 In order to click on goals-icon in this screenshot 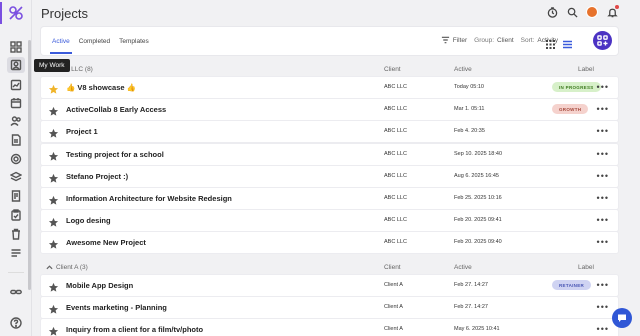, I will do `click(16, 159)`.